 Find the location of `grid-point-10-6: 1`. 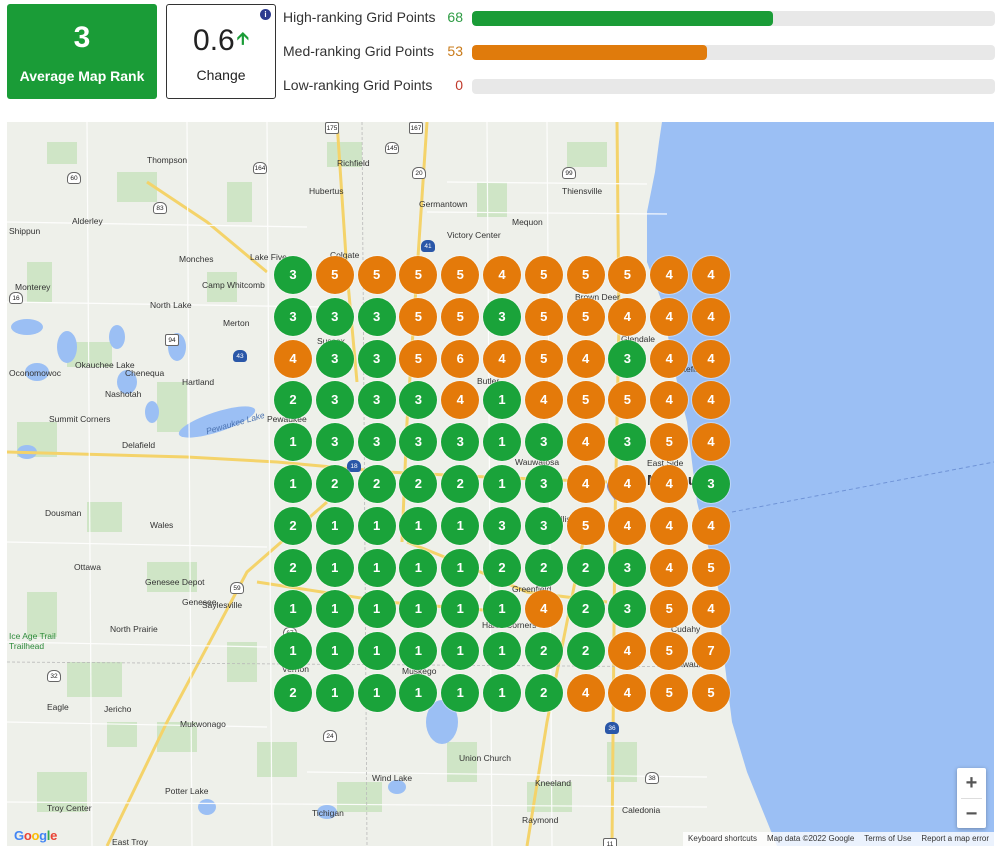

grid-point-10-6: 1 is located at coordinates (502, 651).